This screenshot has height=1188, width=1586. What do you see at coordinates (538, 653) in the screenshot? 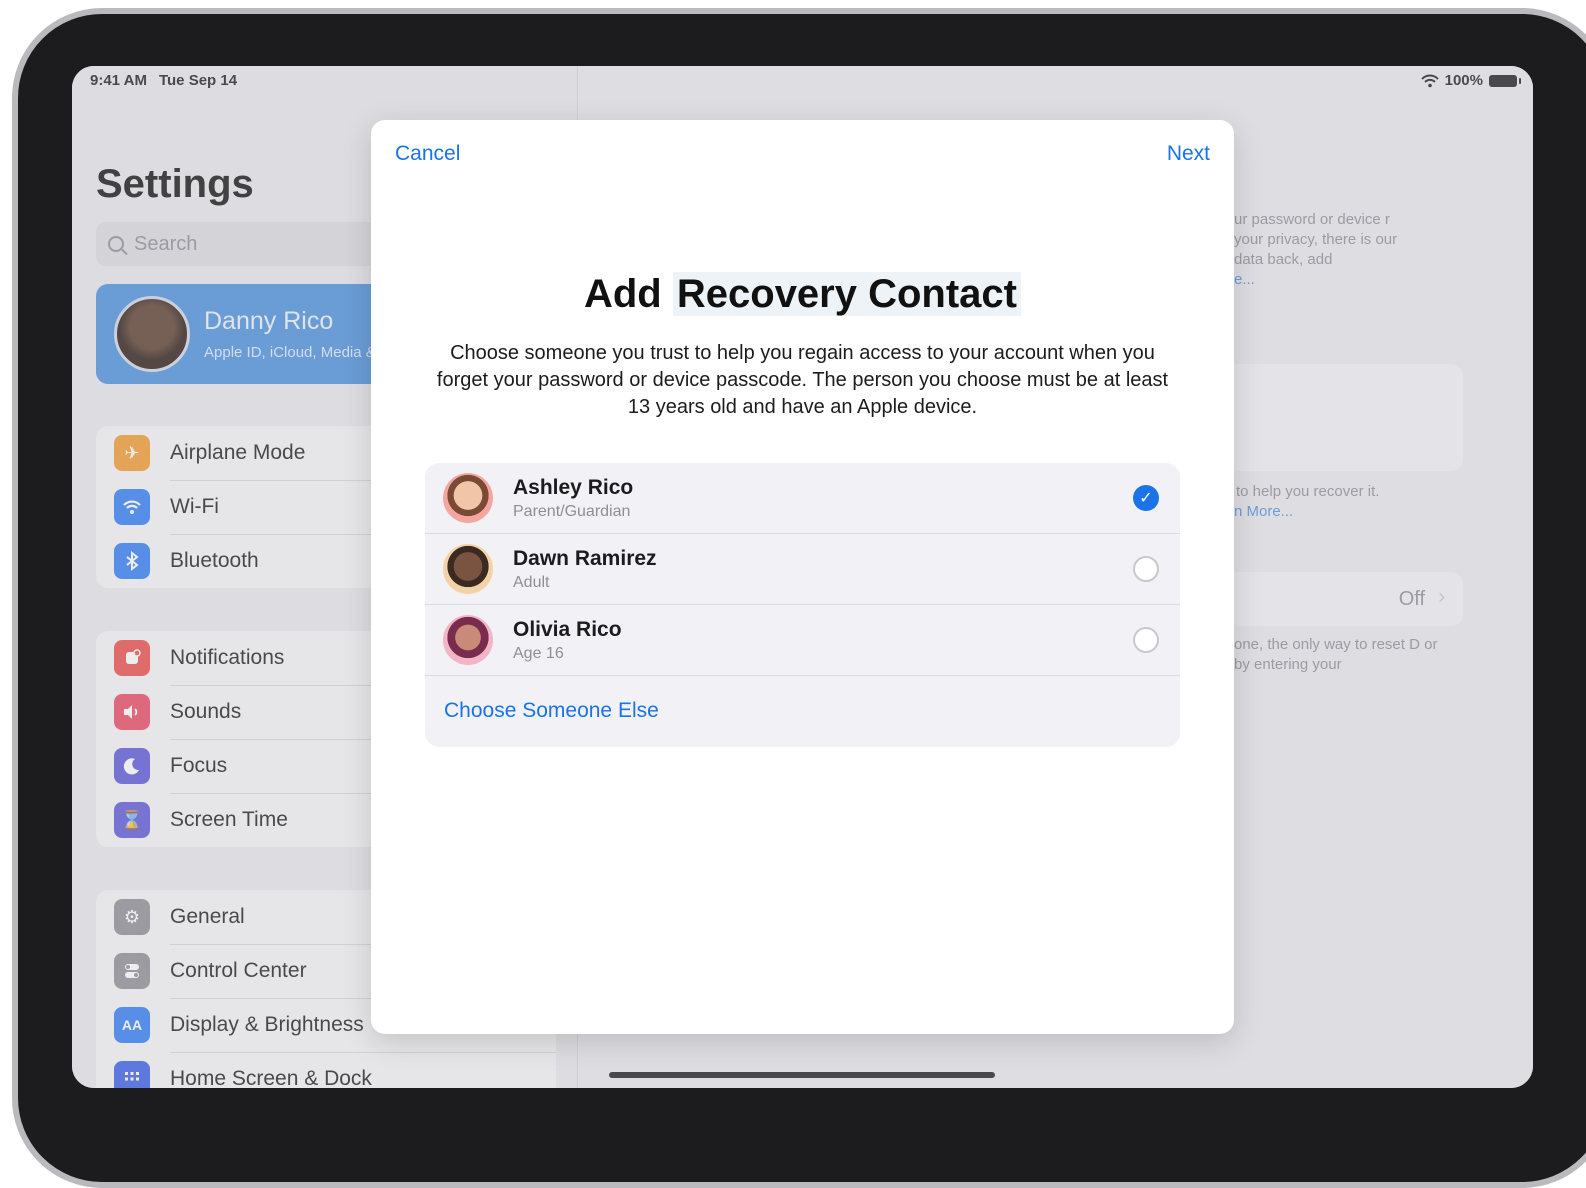
I see `contact-relation: Age 16` at bounding box center [538, 653].